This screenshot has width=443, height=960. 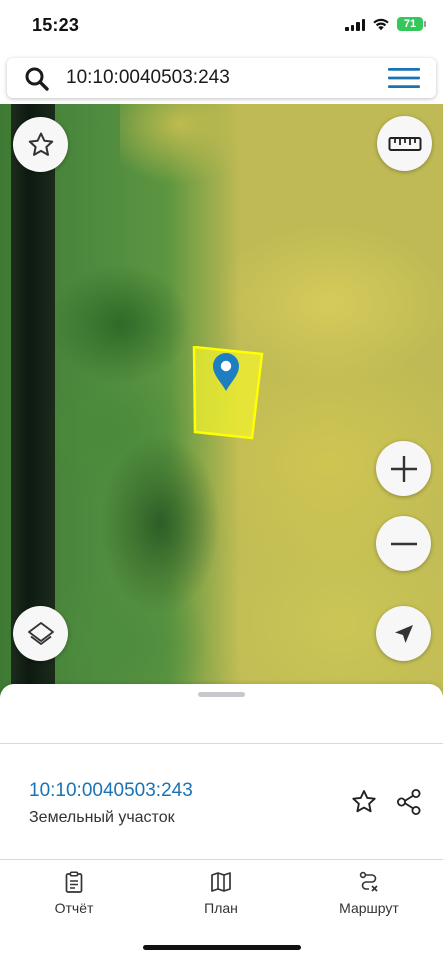 I want to click on favorite-map-button, so click(x=40, y=144).